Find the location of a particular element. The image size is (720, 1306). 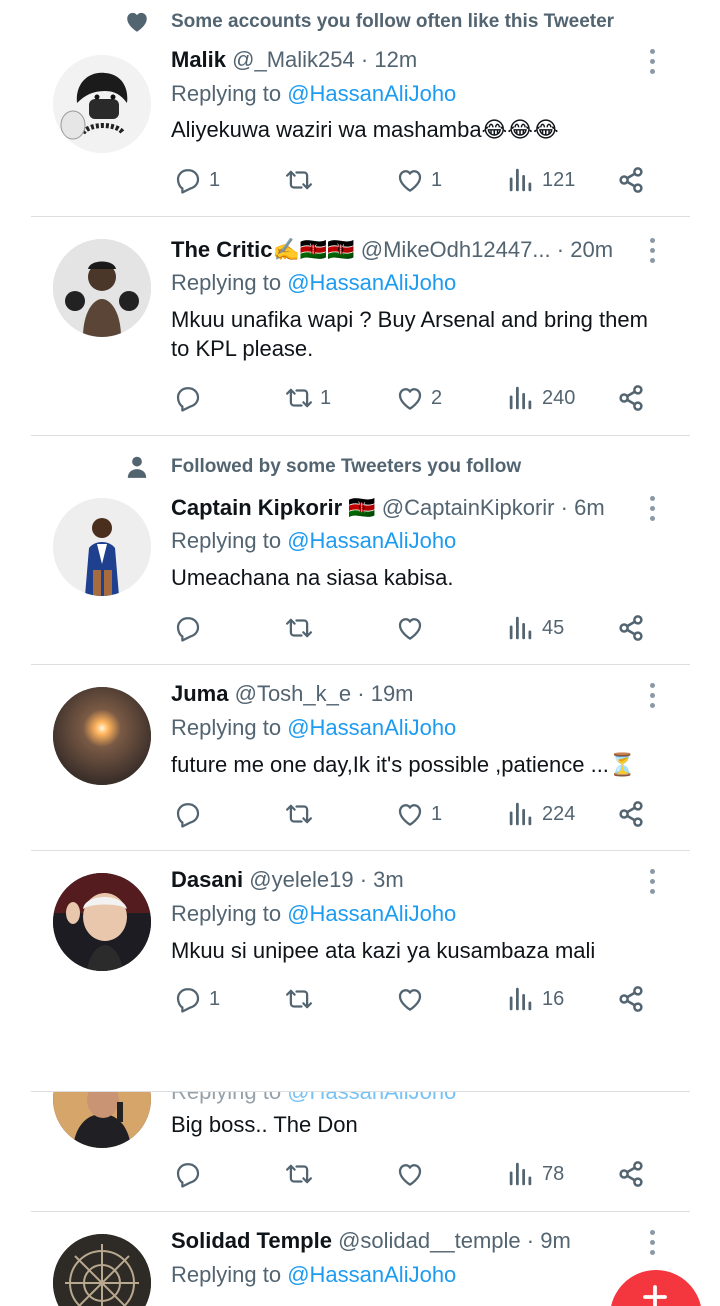

user-handle: @yelele19 is located at coordinates (301, 879).